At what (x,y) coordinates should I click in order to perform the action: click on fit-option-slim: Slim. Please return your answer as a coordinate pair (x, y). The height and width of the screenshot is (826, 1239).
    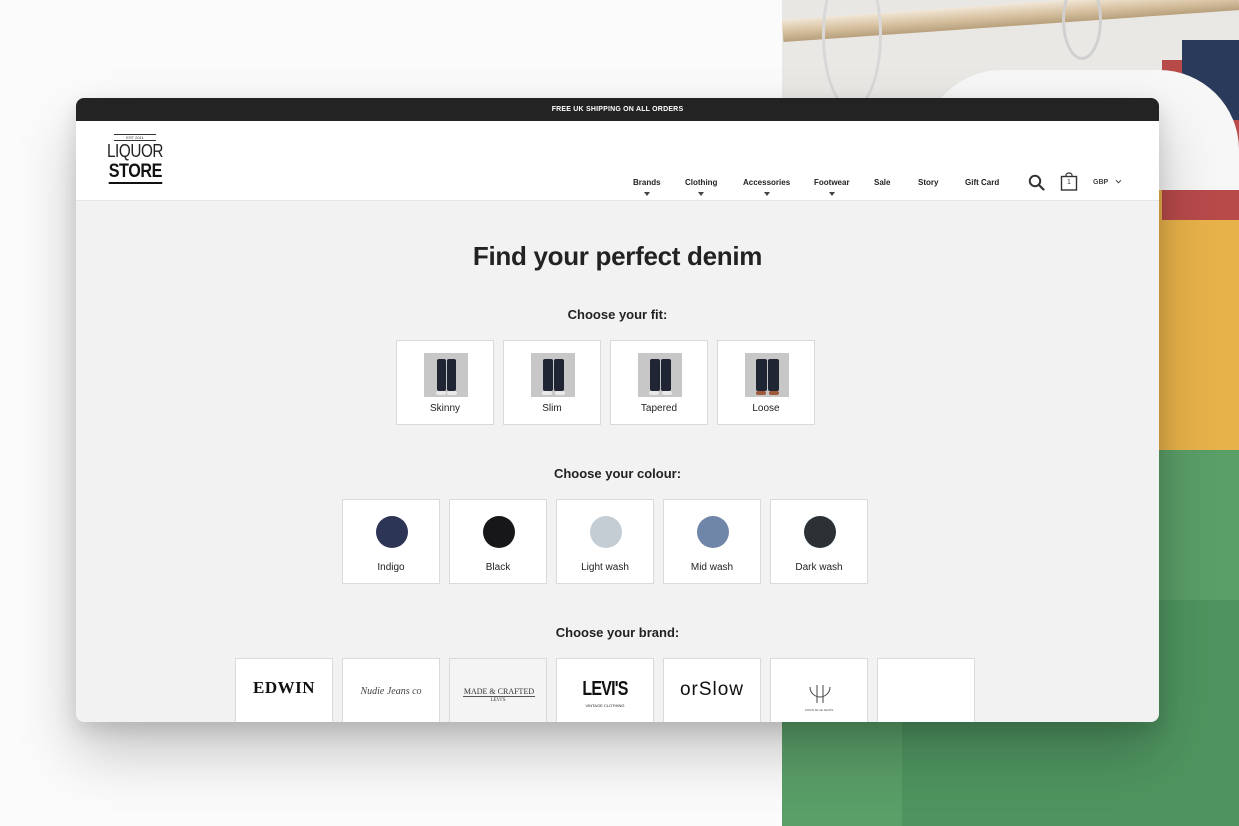
    Looking at the image, I should click on (552, 382).